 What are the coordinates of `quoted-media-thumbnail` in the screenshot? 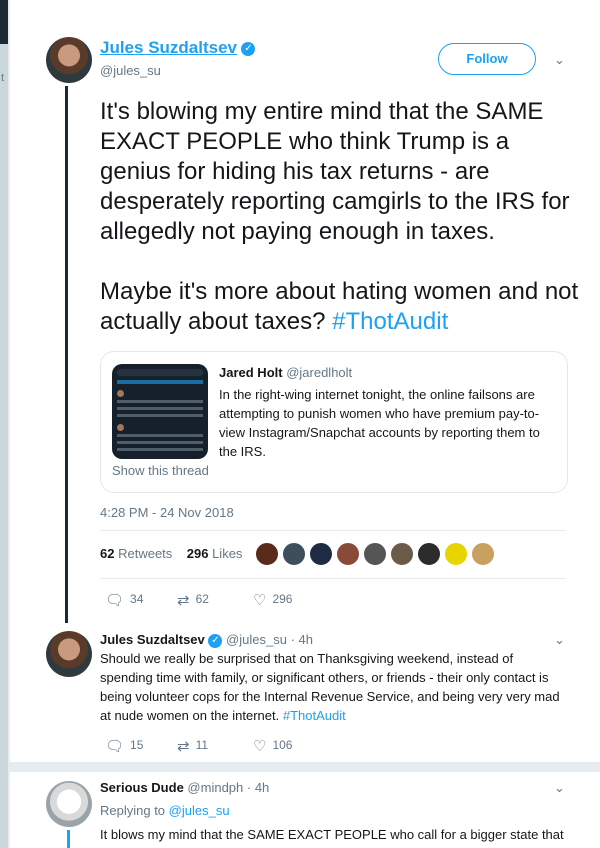 It's located at (160, 411).